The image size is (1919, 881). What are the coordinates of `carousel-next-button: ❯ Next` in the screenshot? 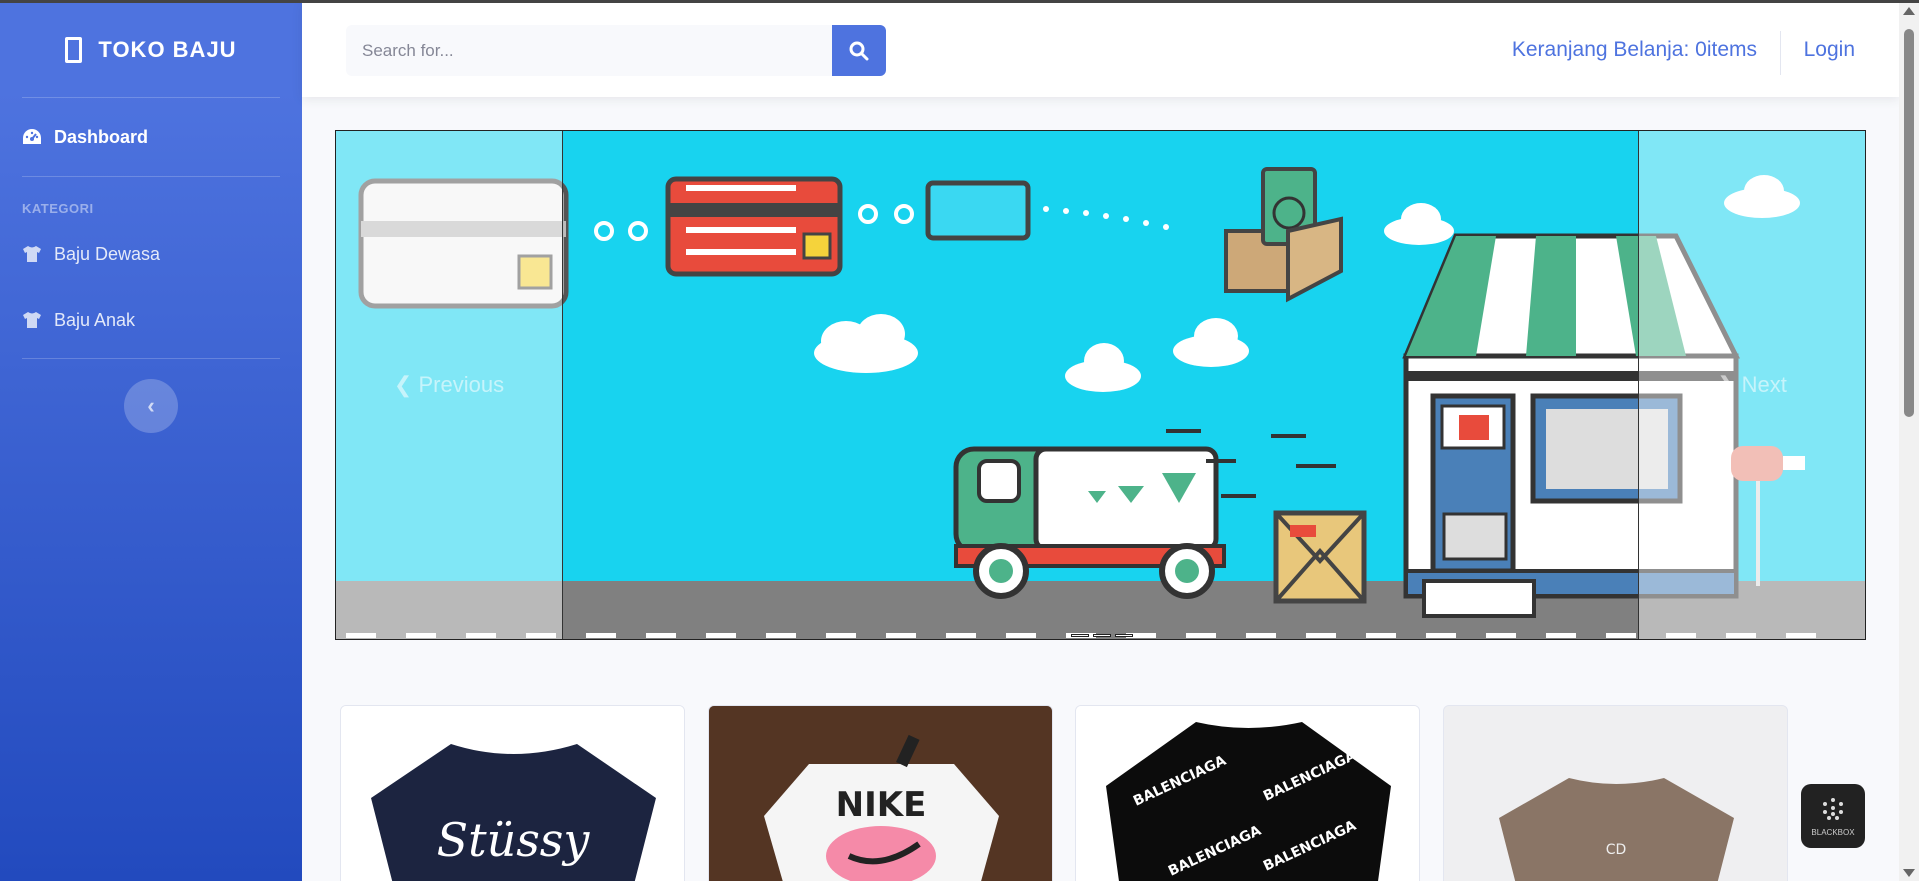 It's located at (1751, 385).